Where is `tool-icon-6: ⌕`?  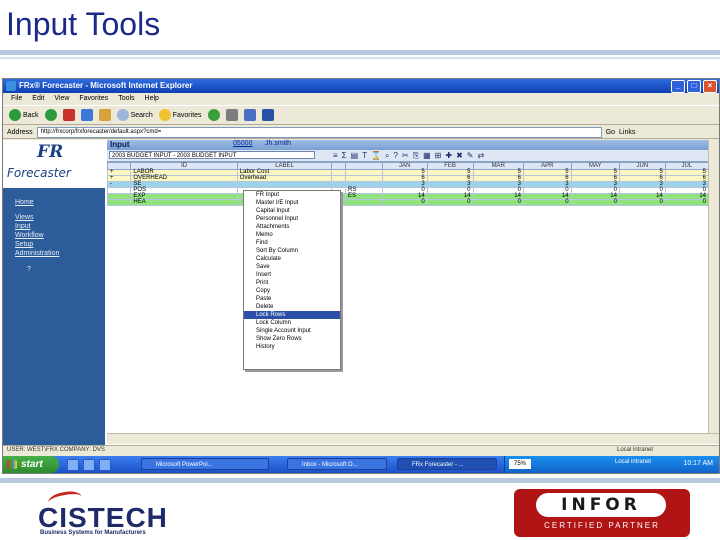
tool-icon-6: ⌕ is located at coordinates (387, 155).